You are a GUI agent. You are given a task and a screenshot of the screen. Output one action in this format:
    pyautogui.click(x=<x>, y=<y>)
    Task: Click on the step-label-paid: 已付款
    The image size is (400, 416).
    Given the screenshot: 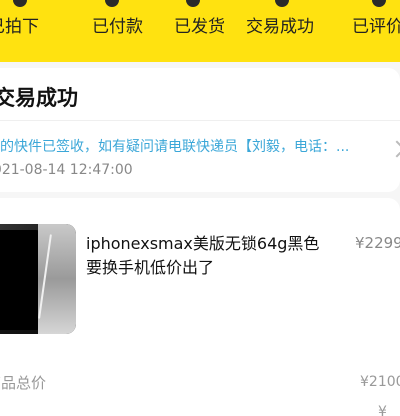 What is the action you would take?
    pyautogui.click(x=117, y=27)
    